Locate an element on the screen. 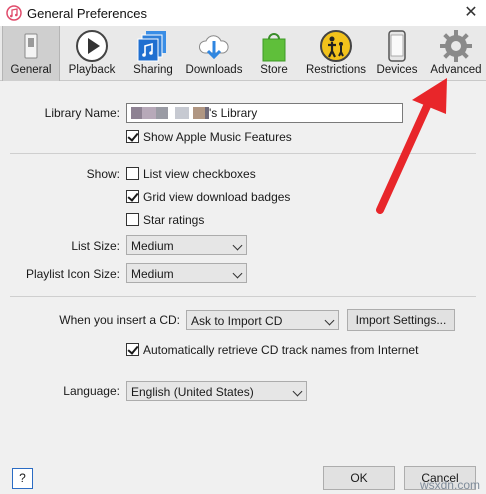  checkbox-label: List view checkboxes is located at coordinates (199, 174).